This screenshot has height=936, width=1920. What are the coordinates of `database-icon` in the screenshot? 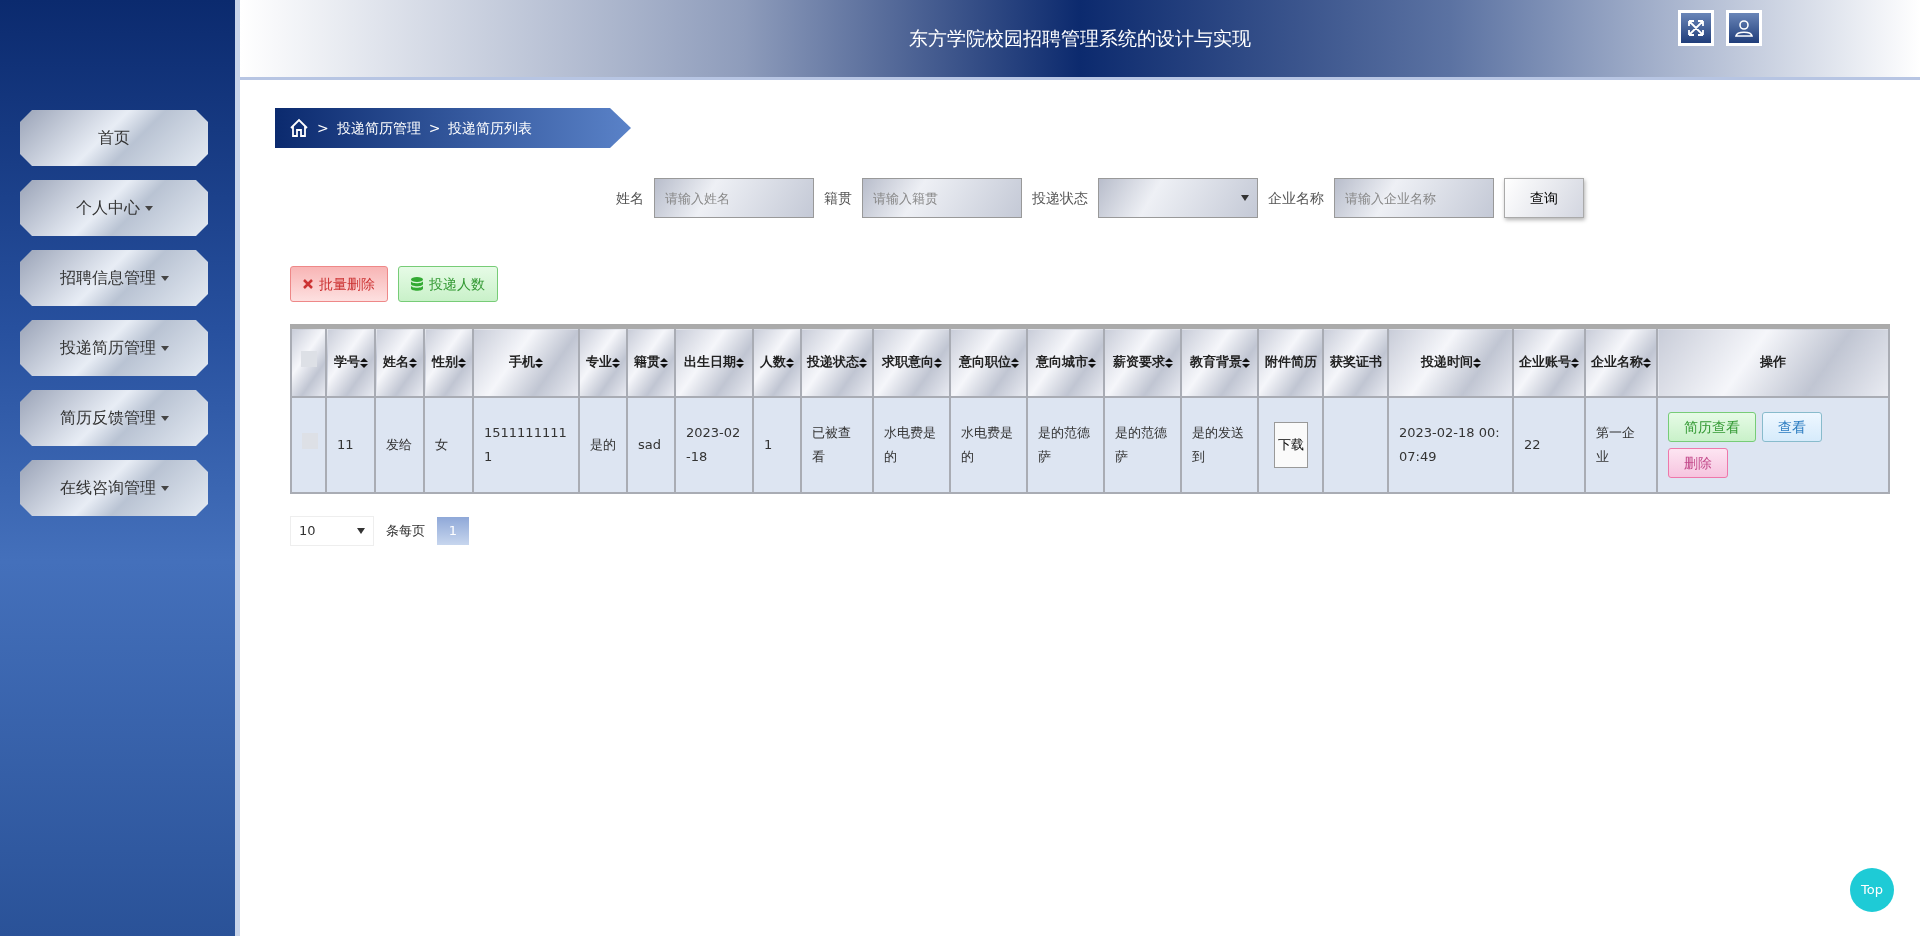 It's located at (417, 284).